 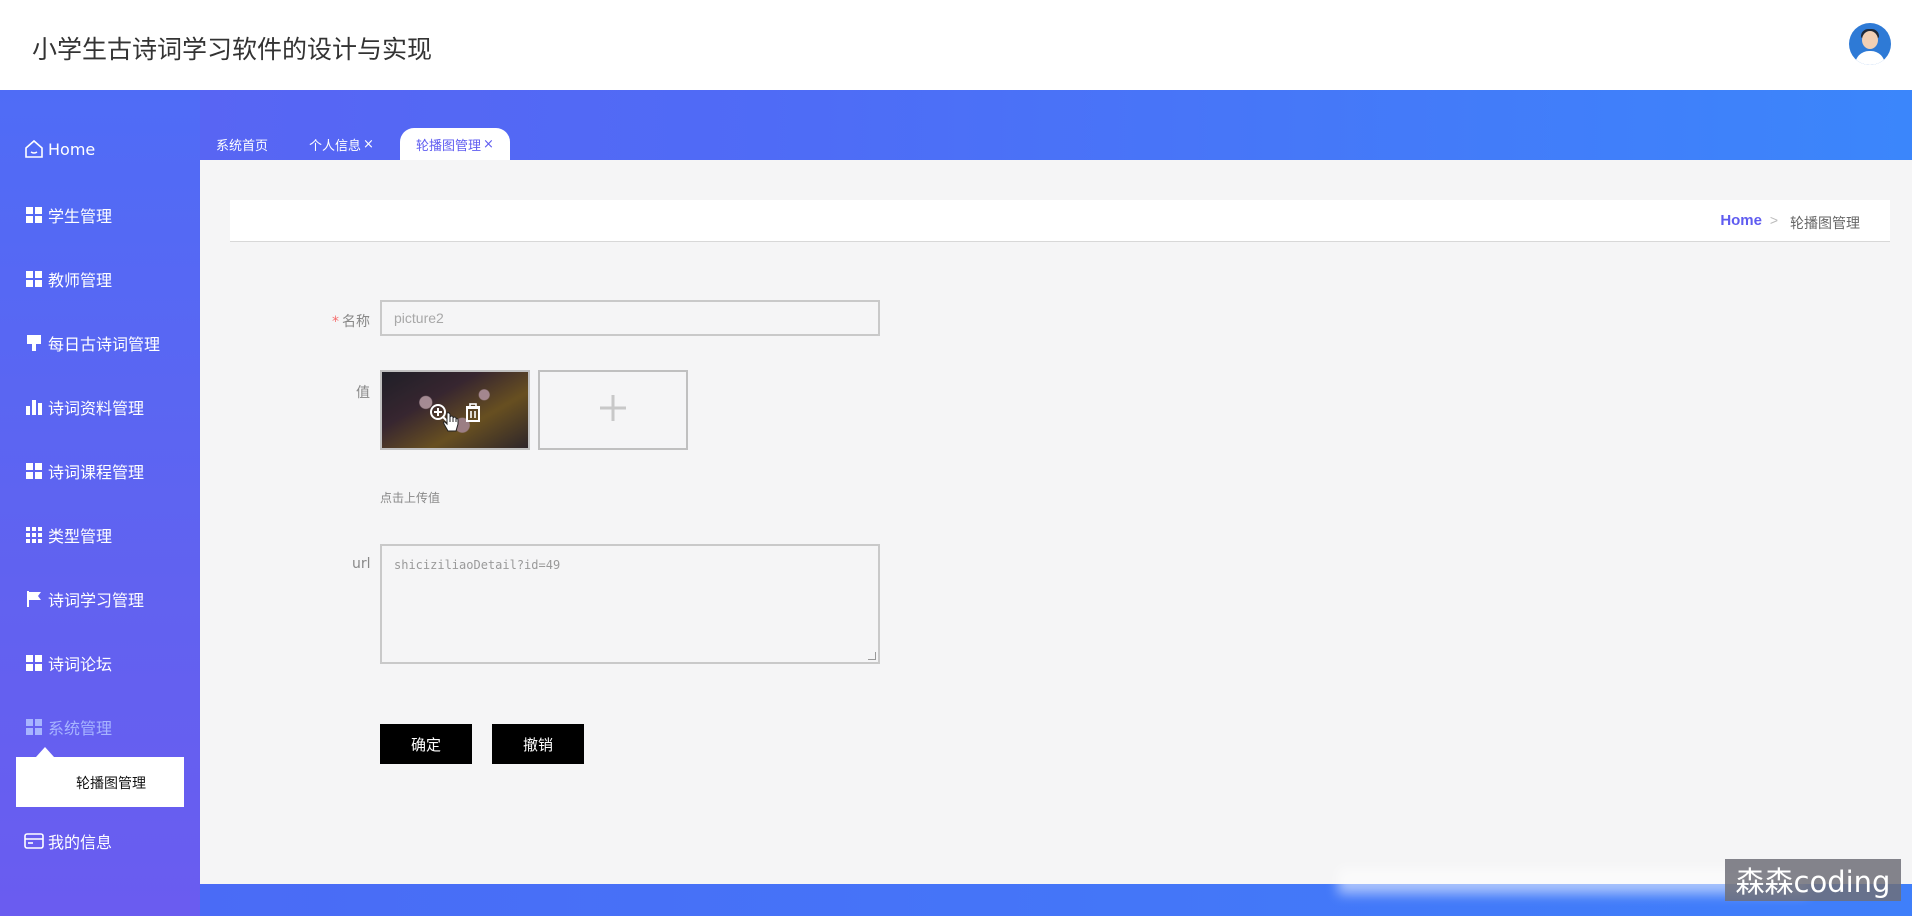 I want to click on sidebar-item-label: 我的信息, so click(x=80, y=842).